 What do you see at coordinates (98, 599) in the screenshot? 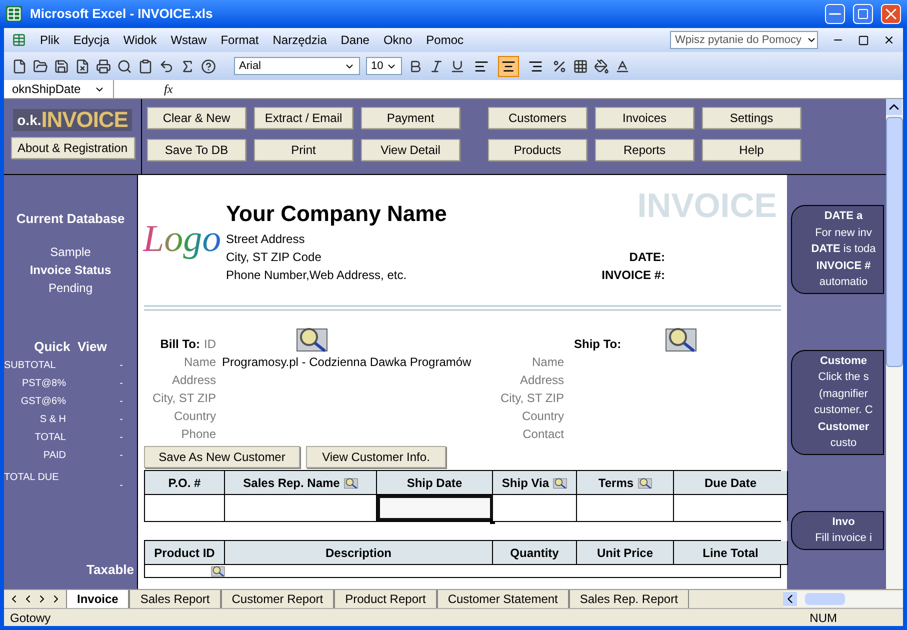
I see `sheet-tab: Invoice` at bounding box center [98, 599].